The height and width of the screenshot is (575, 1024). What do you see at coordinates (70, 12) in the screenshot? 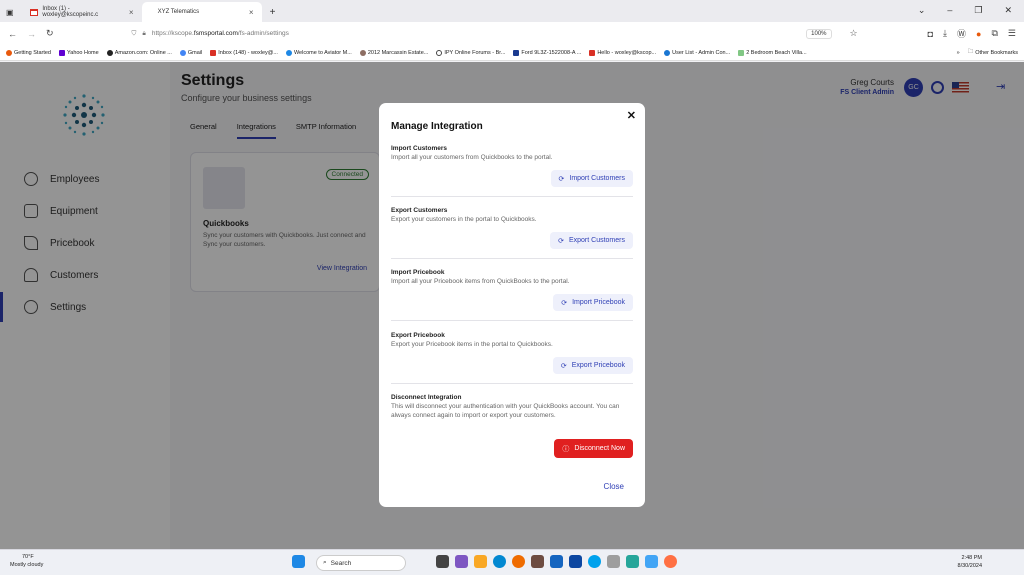
I see `tab-label: Inbox (1) - woxley@kscopeinc.c` at bounding box center [70, 12].